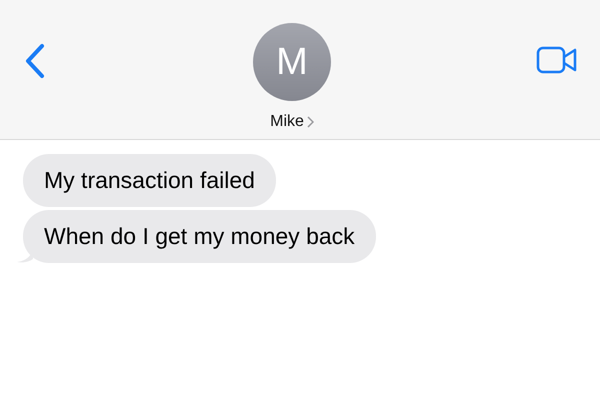  I want to click on chevron-right-icon, so click(310, 122).